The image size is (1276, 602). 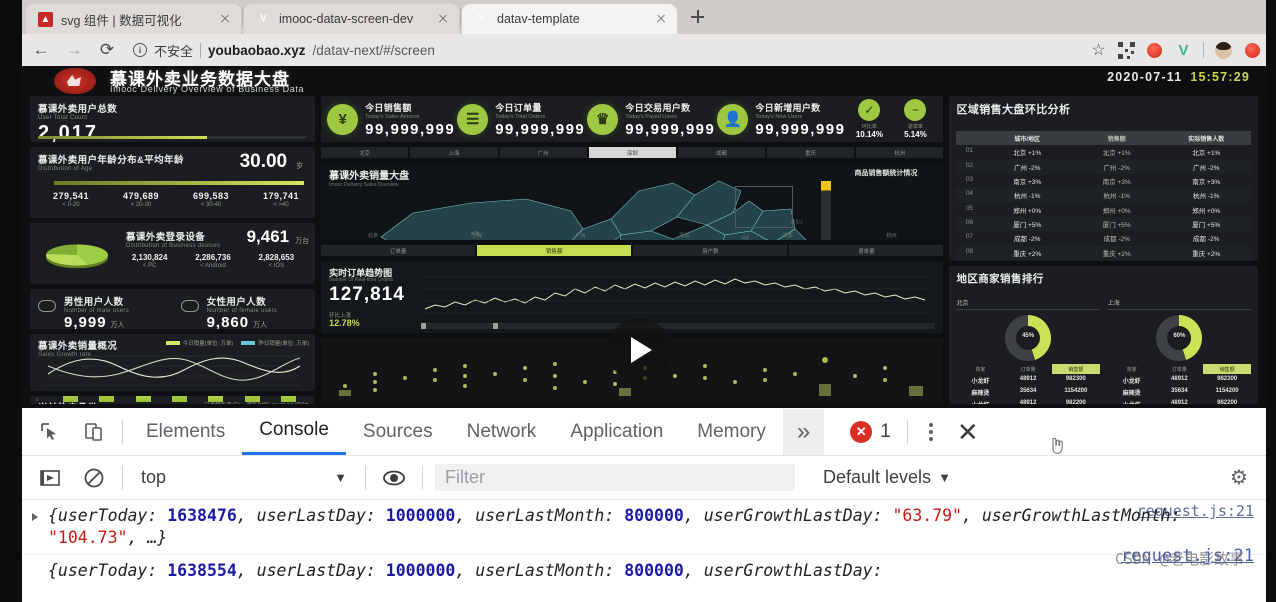 I want to click on map-tab-hangzhou: 杭州, so click(x=900, y=152).